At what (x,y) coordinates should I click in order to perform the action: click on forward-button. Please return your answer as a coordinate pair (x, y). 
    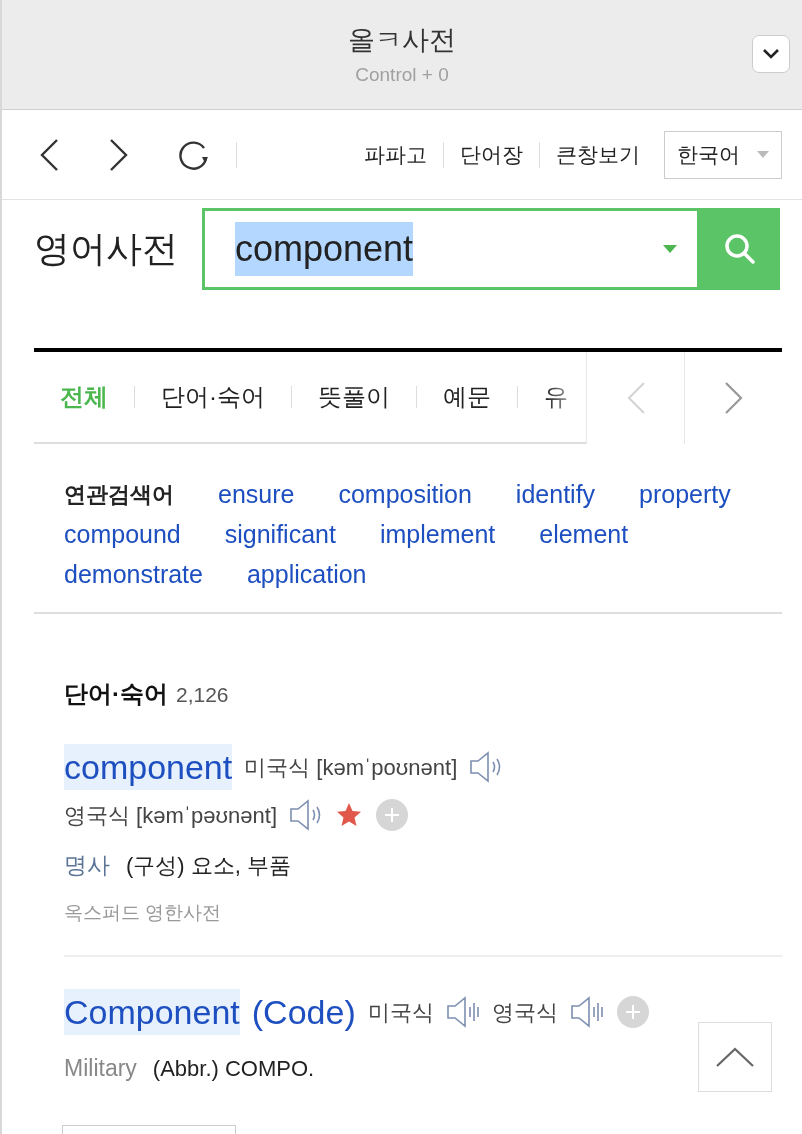
    Looking at the image, I should click on (119, 154).